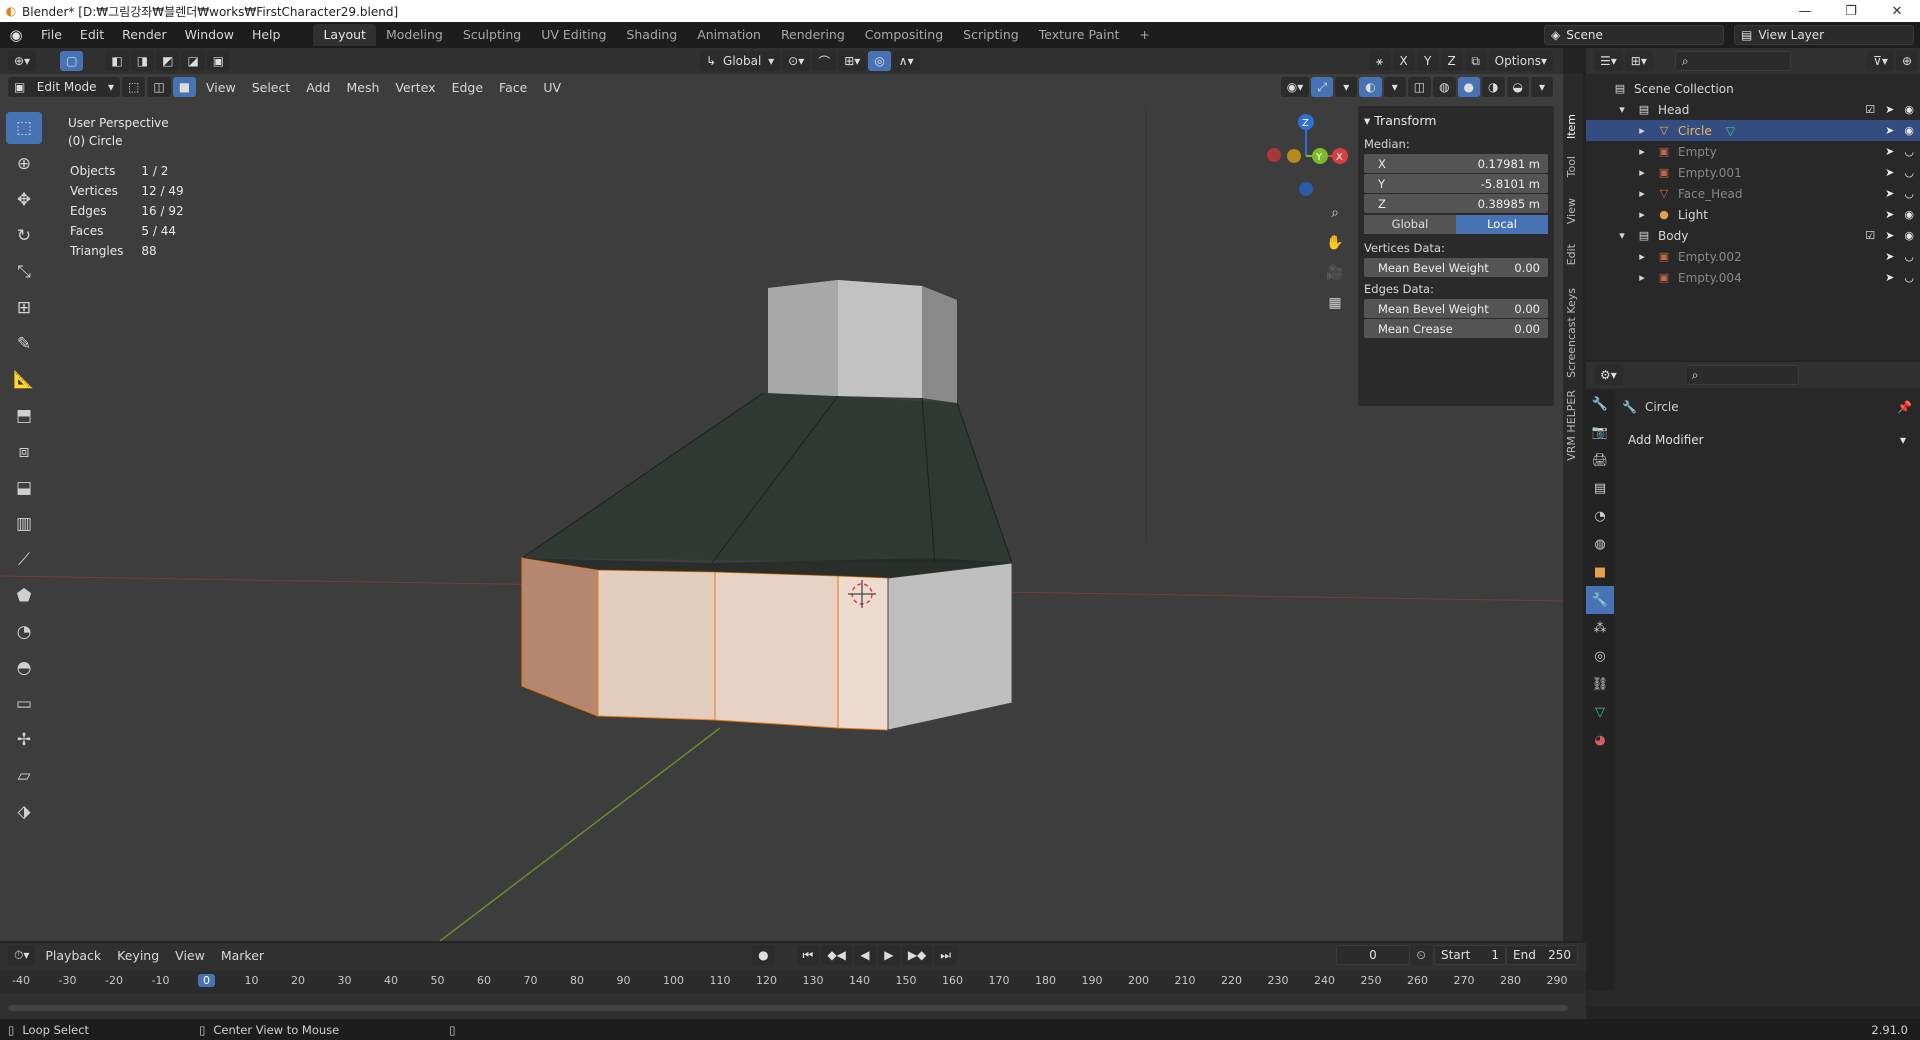 This screenshot has height=1040, width=1920. What do you see at coordinates (142, 61) in the screenshot?
I see `select-mode-extend-icon: ◨` at bounding box center [142, 61].